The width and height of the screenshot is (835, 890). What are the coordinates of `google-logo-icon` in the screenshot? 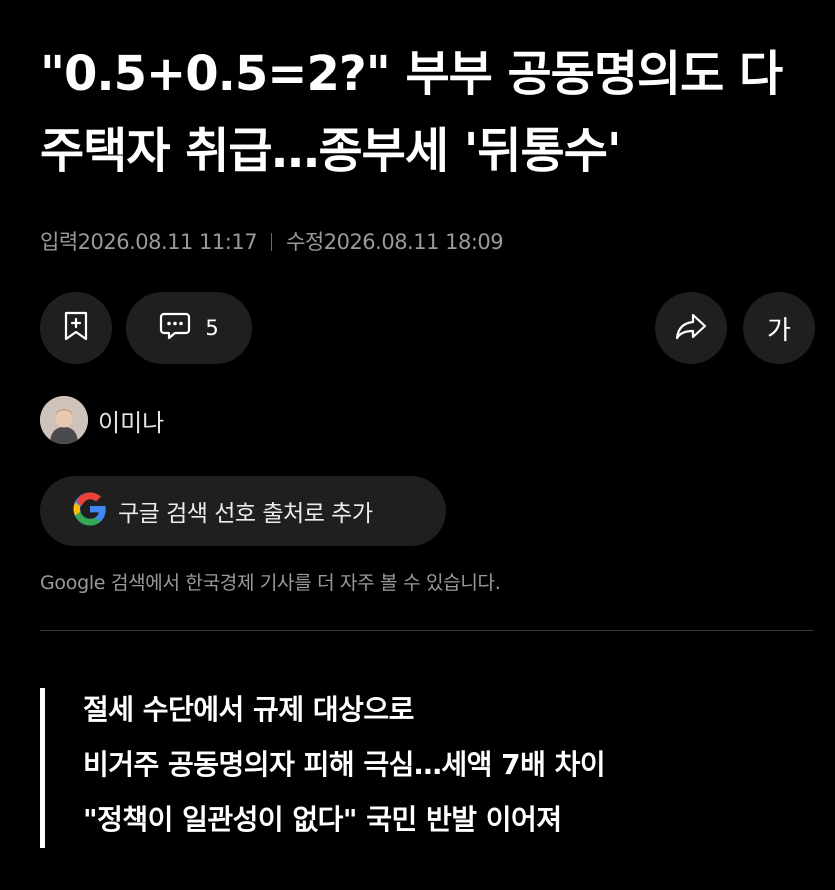 It's located at (90, 511).